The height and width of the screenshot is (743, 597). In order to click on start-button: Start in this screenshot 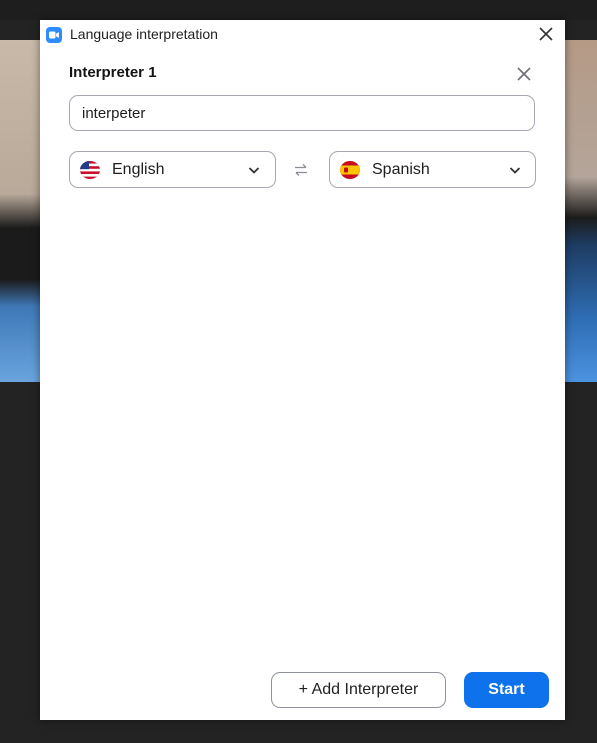, I will do `click(506, 690)`.